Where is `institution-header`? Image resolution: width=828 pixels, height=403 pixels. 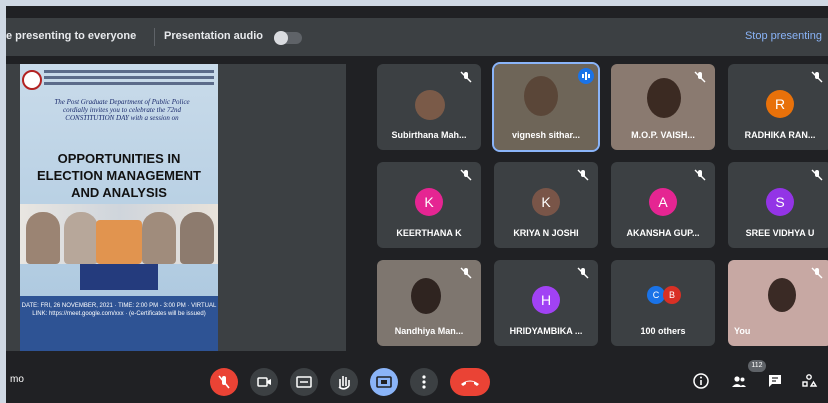 institution-header is located at coordinates (129, 71).